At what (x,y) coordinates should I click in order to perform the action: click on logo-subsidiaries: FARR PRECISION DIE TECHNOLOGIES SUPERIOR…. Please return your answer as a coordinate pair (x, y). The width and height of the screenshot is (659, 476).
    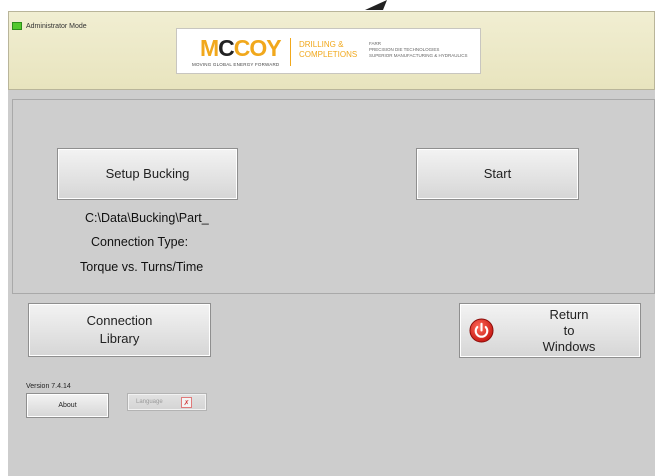
    Looking at the image, I should click on (418, 49).